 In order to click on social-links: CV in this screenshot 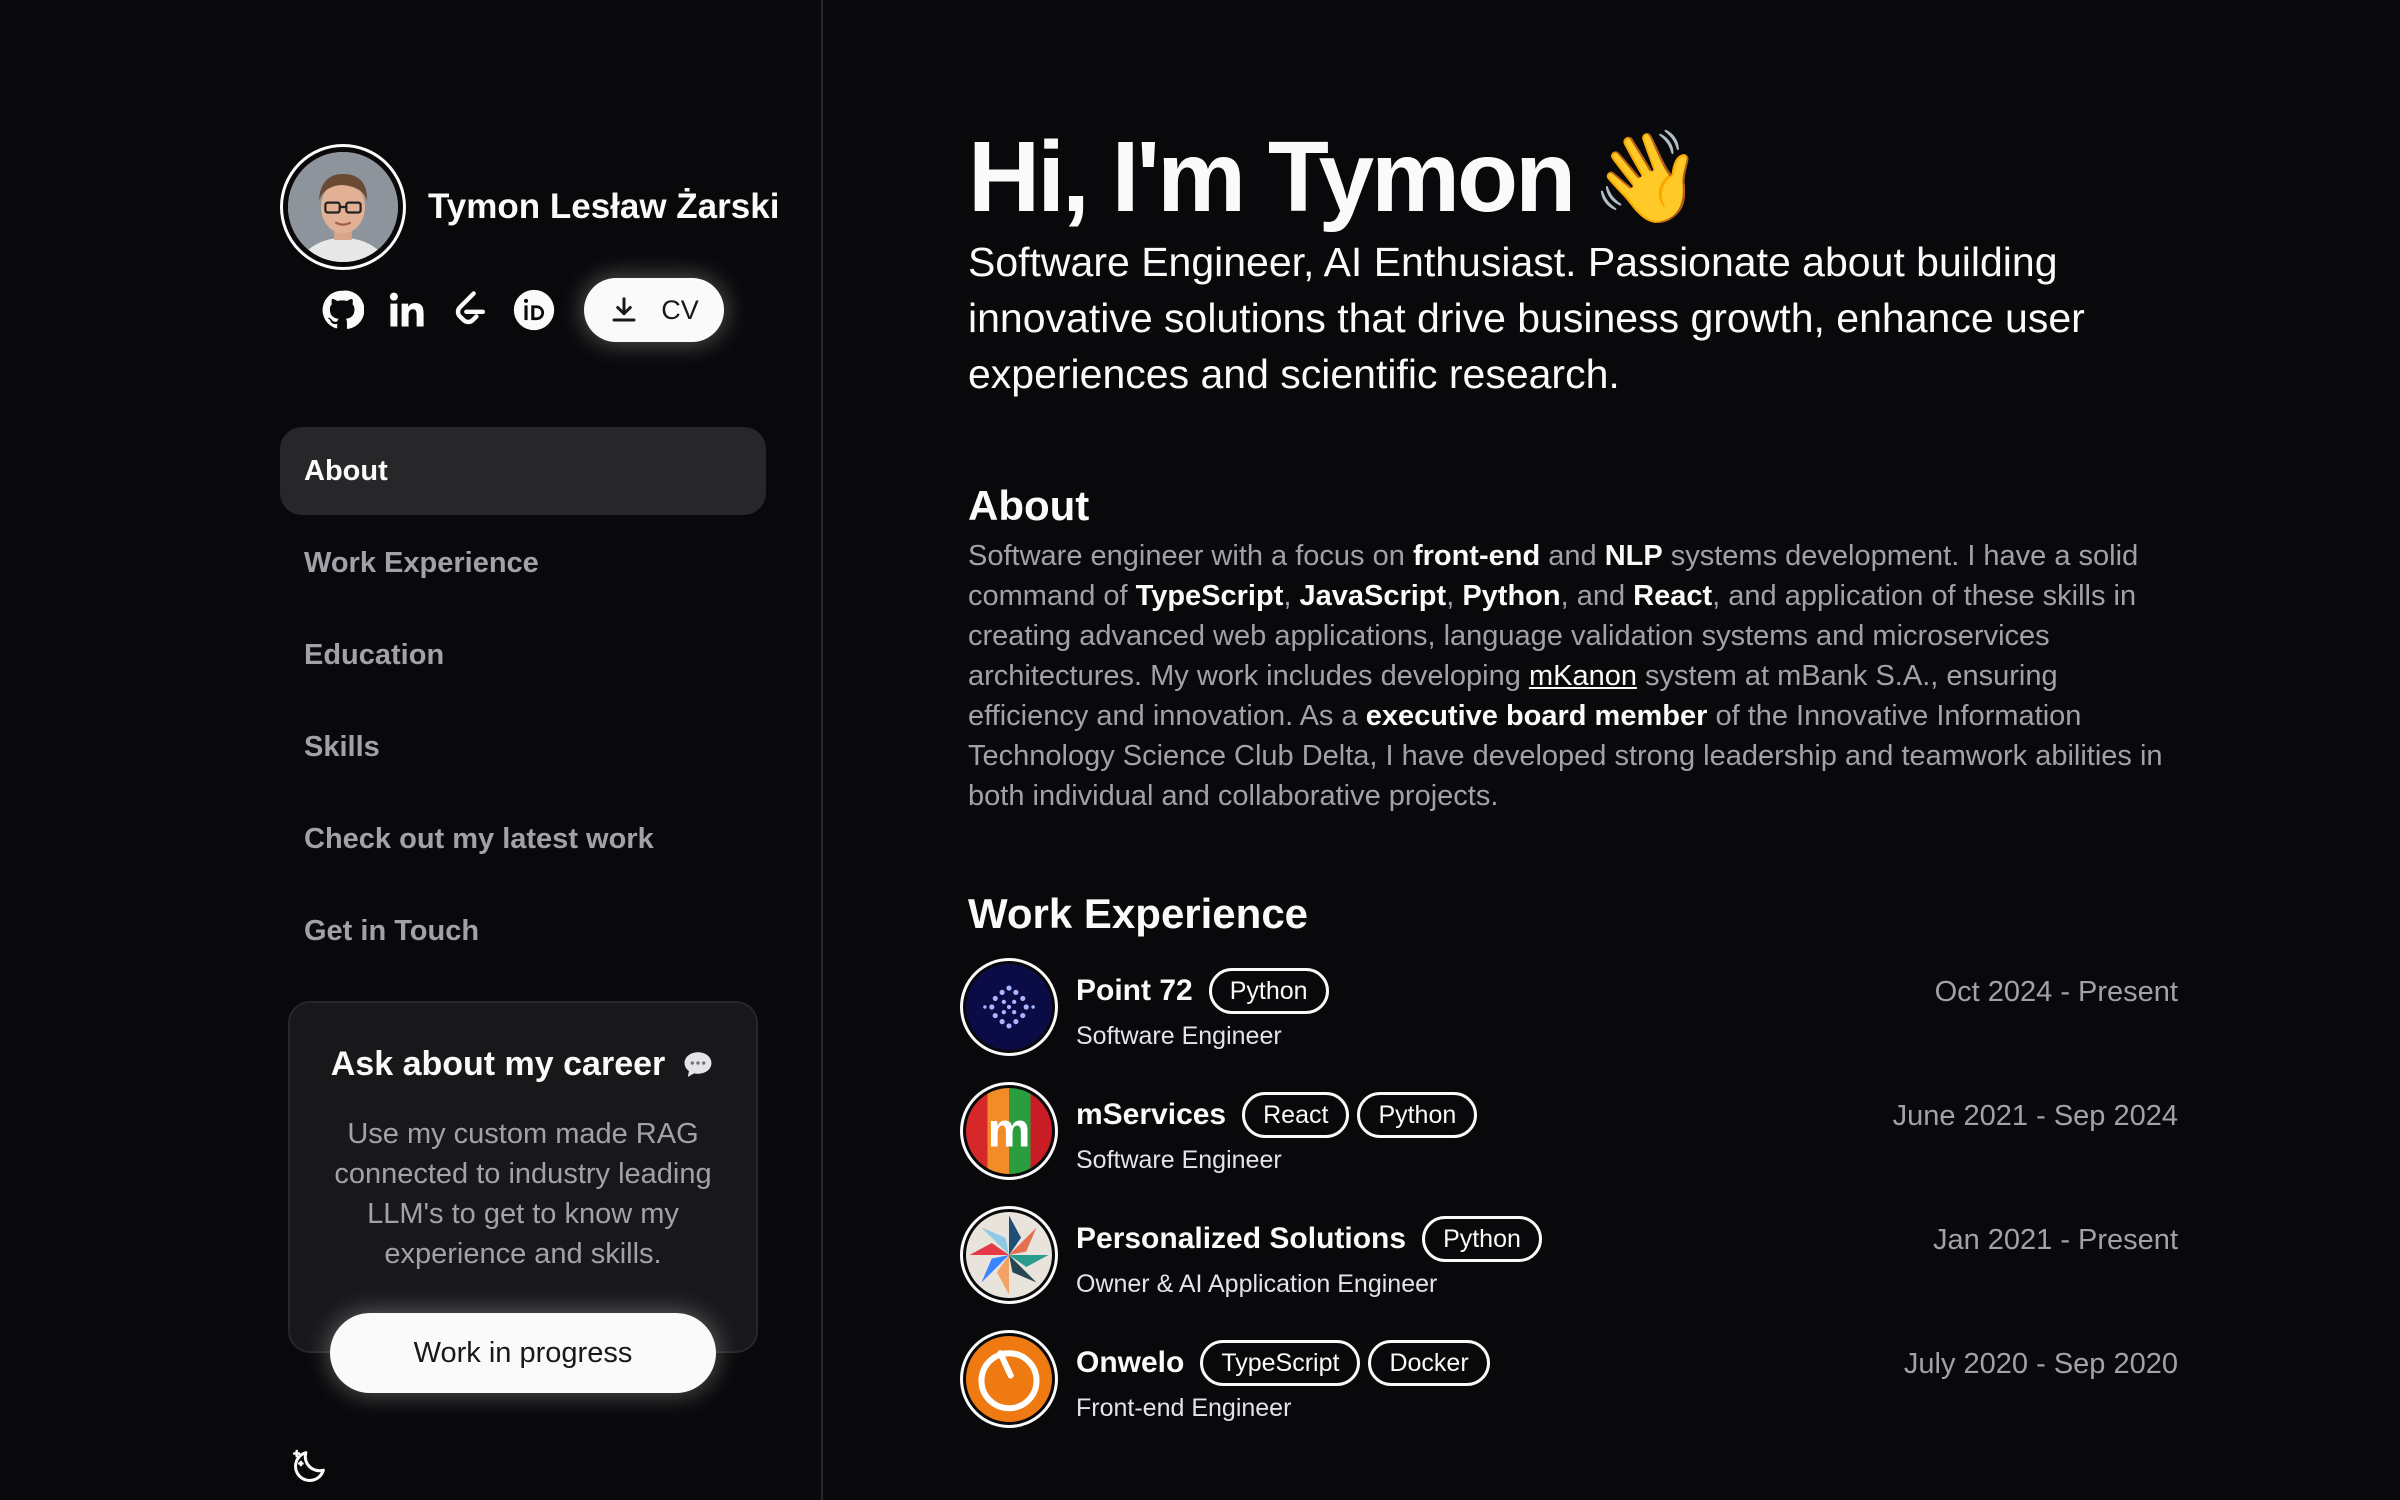, I will do `click(521, 310)`.